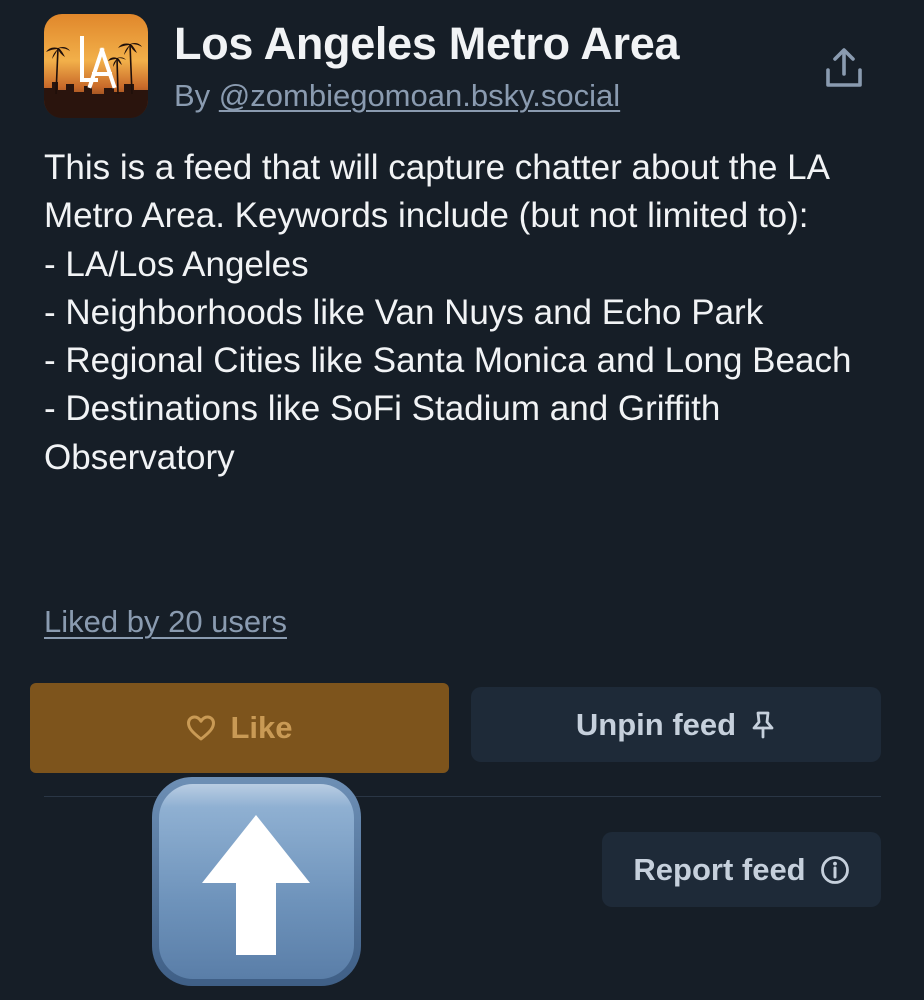  What do you see at coordinates (427, 43) in the screenshot?
I see `feed-title: Los Angeles Metro Area` at bounding box center [427, 43].